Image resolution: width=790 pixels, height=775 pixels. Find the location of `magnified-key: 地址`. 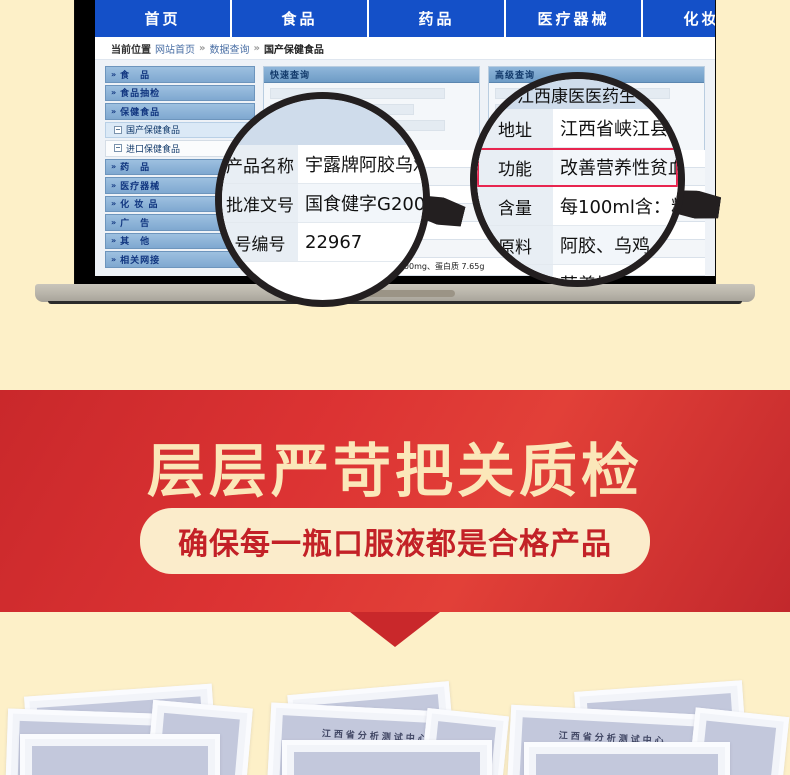

magnified-key: 地址 is located at coordinates (515, 128).